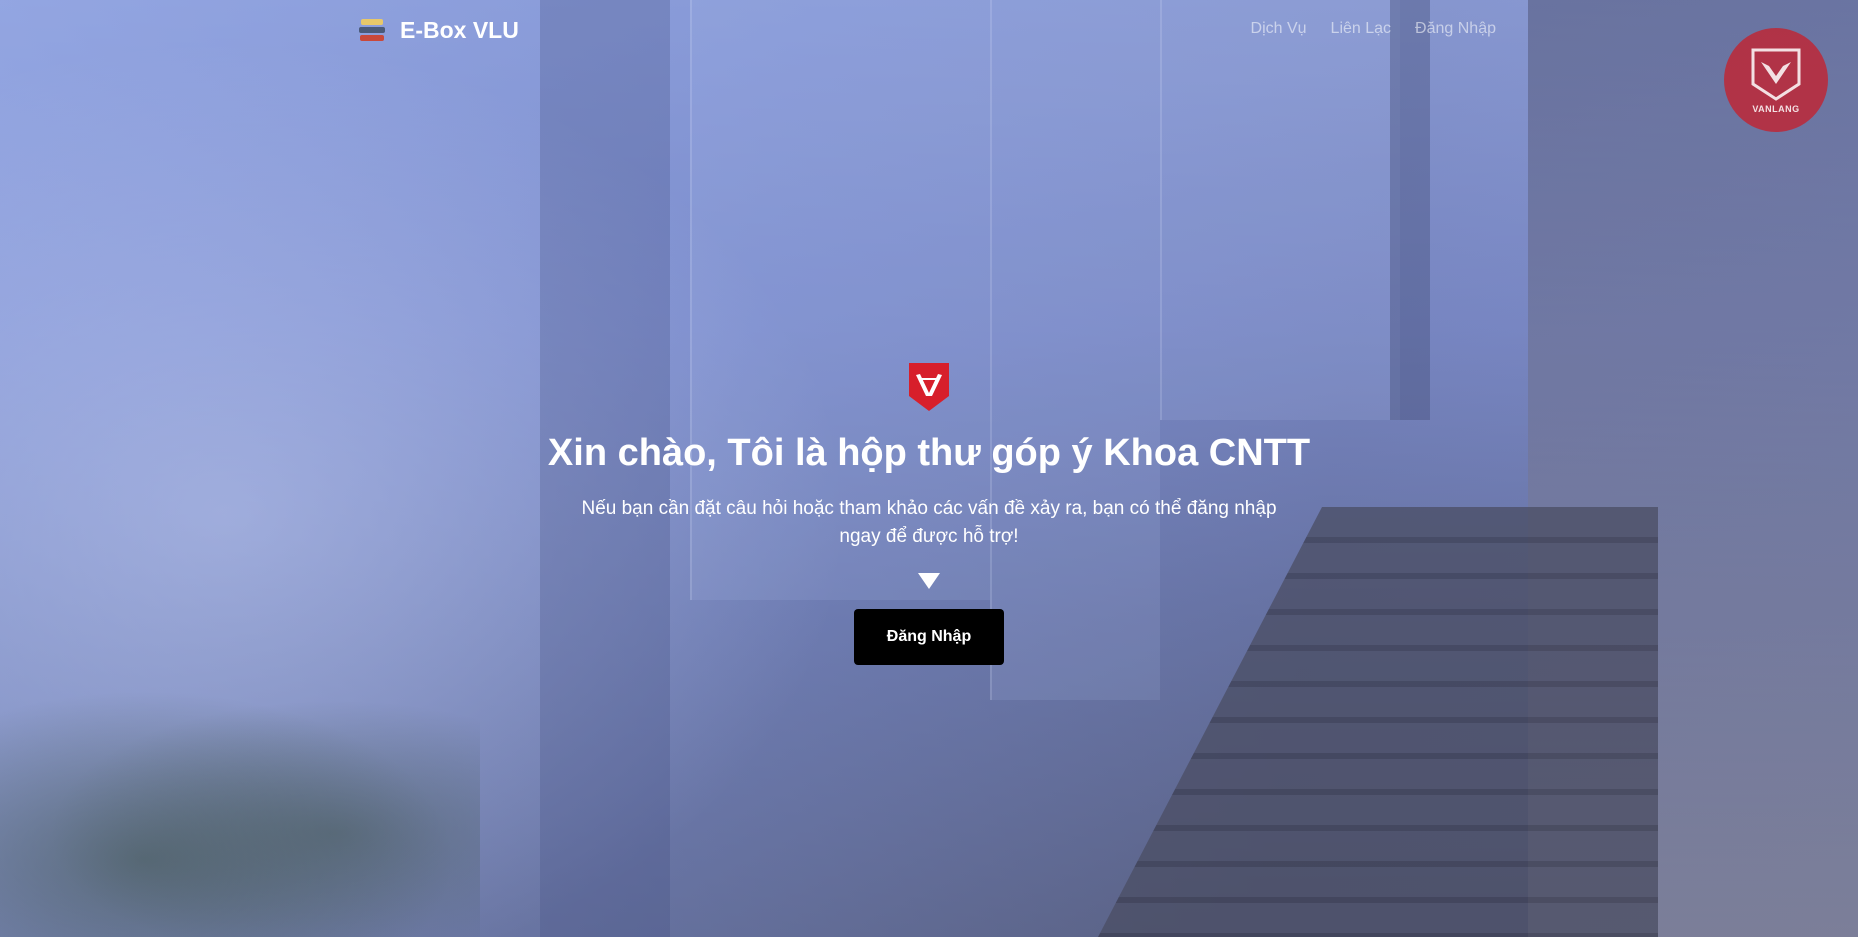 This screenshot has width=1858, height=937. I want to click on books-icon, so click(372, 30).